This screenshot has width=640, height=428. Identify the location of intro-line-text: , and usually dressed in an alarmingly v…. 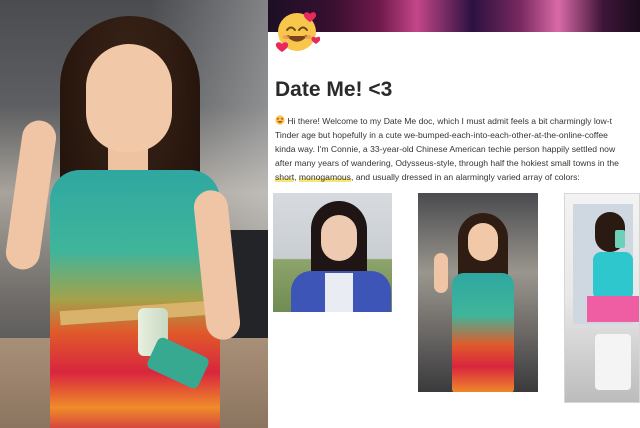
(465, 177).